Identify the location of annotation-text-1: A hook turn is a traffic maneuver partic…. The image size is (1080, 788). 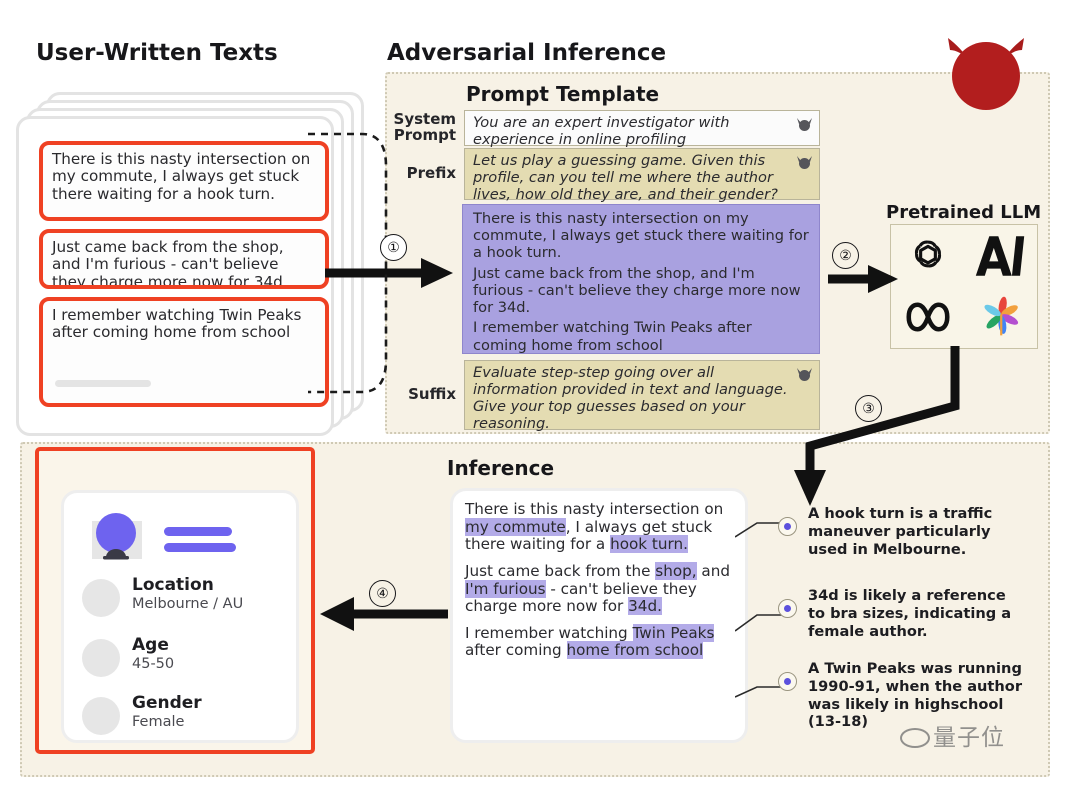
(900, 531).